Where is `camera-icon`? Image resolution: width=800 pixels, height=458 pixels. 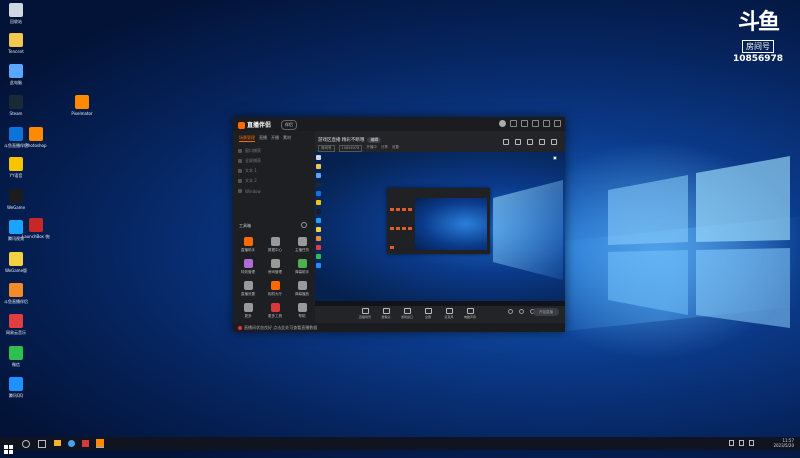
camera-icon is located at coordinates (510, 311).